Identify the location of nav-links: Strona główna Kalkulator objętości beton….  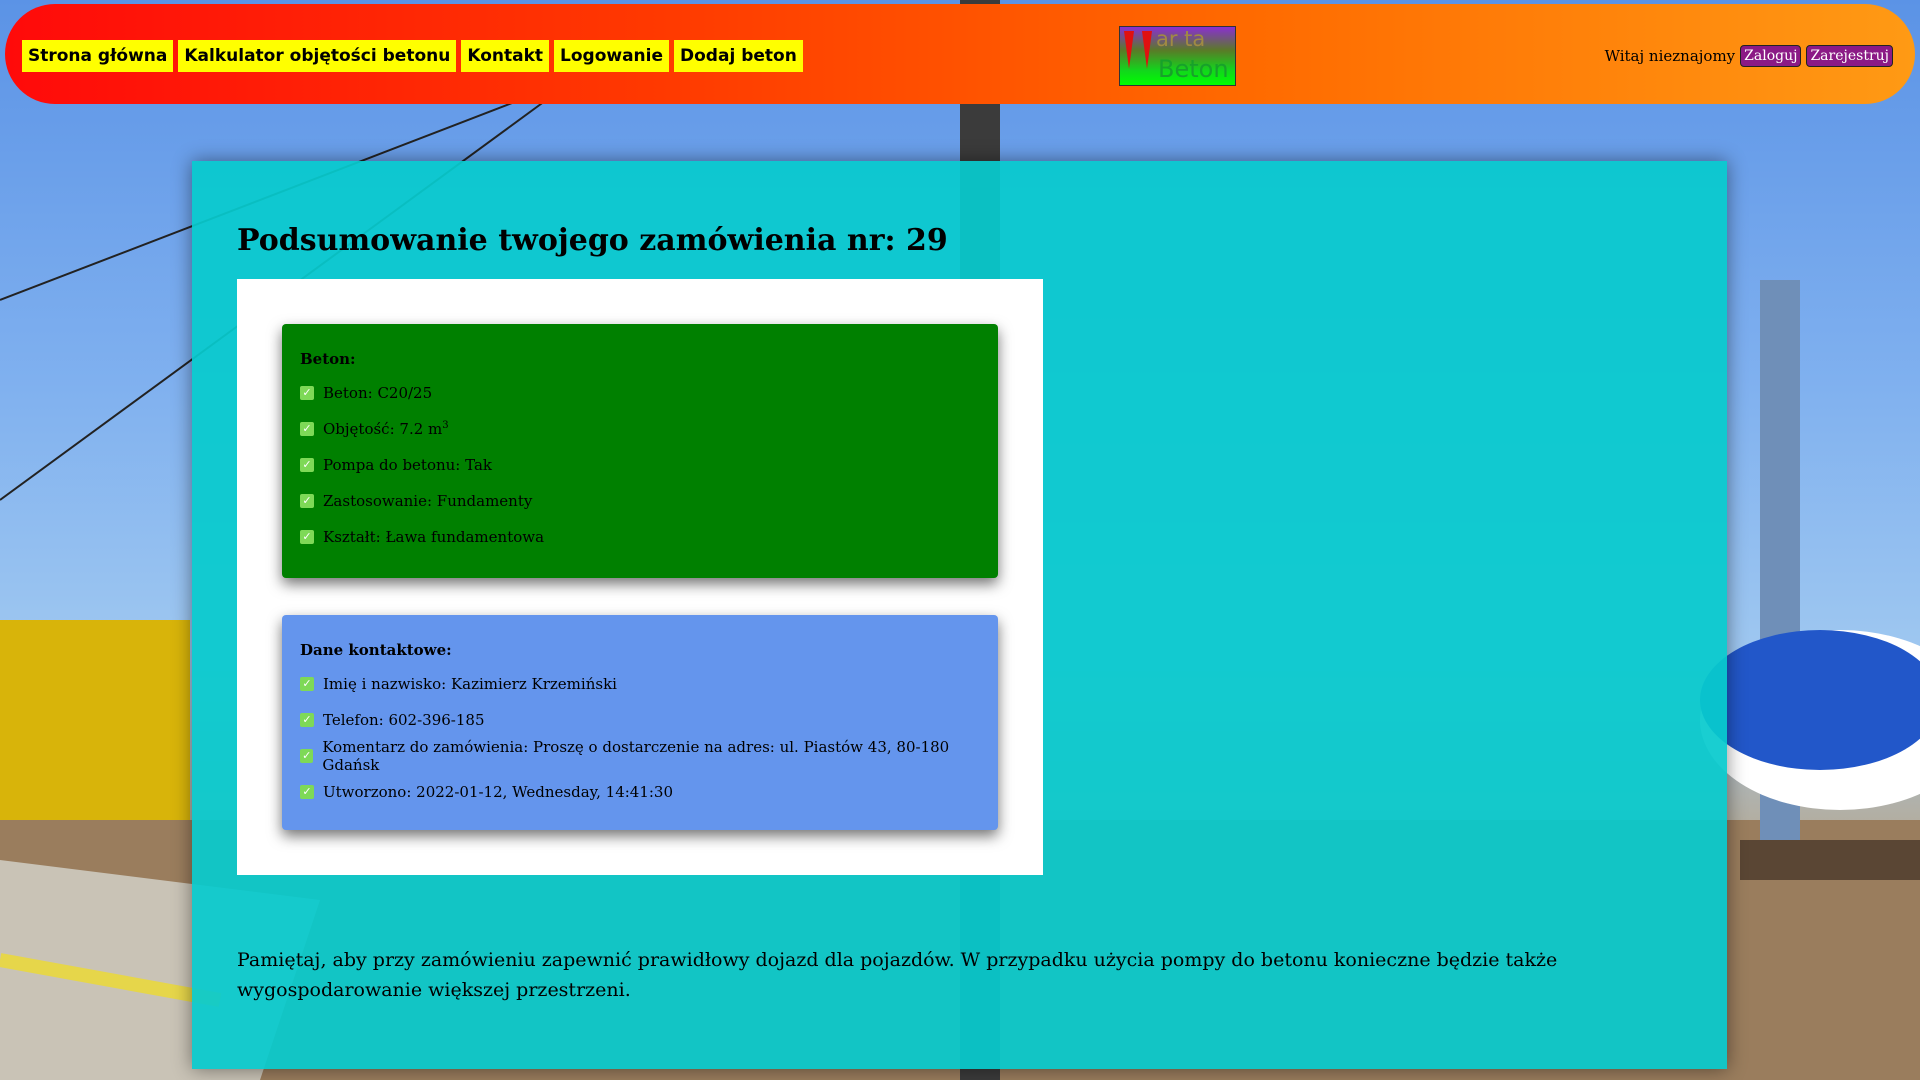
(412, 56).